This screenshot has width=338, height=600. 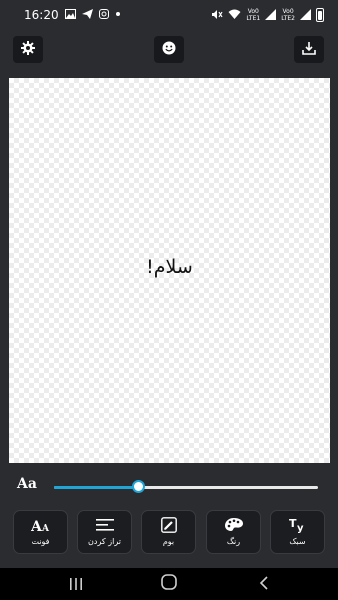 I want to click on recent-apps-icon, so click(x=76, y=584).